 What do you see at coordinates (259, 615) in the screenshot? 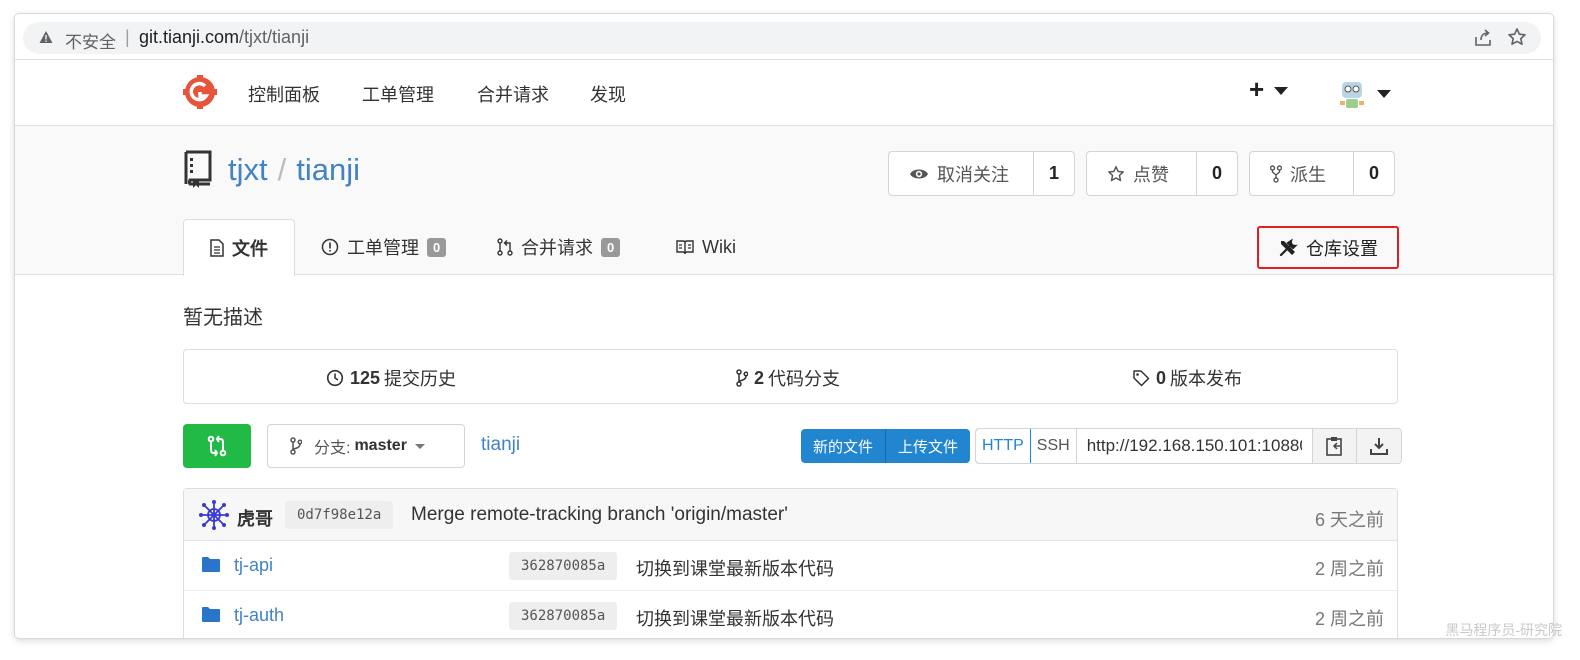
I see `file-name-link: tj-auth` at bounding box center [259, 615].